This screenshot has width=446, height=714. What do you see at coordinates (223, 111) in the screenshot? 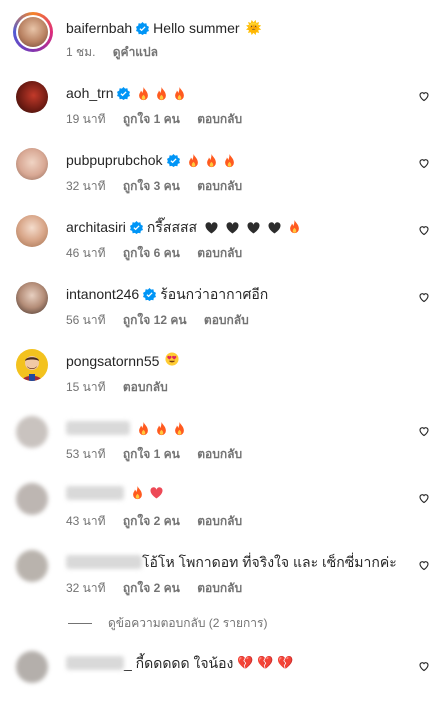
I see `comment-row: aoh_trn 19 นาที ถูกใจ 1 คน ตอบกลับ` at bounding box center [223, 111].